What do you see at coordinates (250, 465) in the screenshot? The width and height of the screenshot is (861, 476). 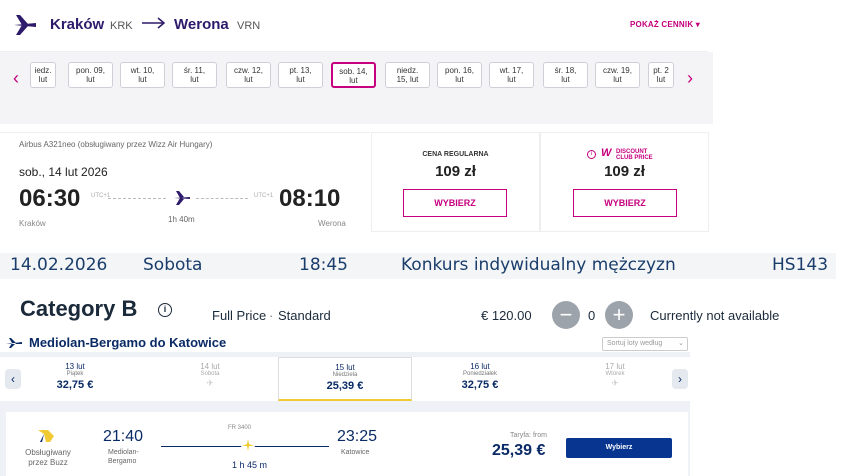 I see `flight-duration: 1 h 45 m` at bounding box center [250, 465].